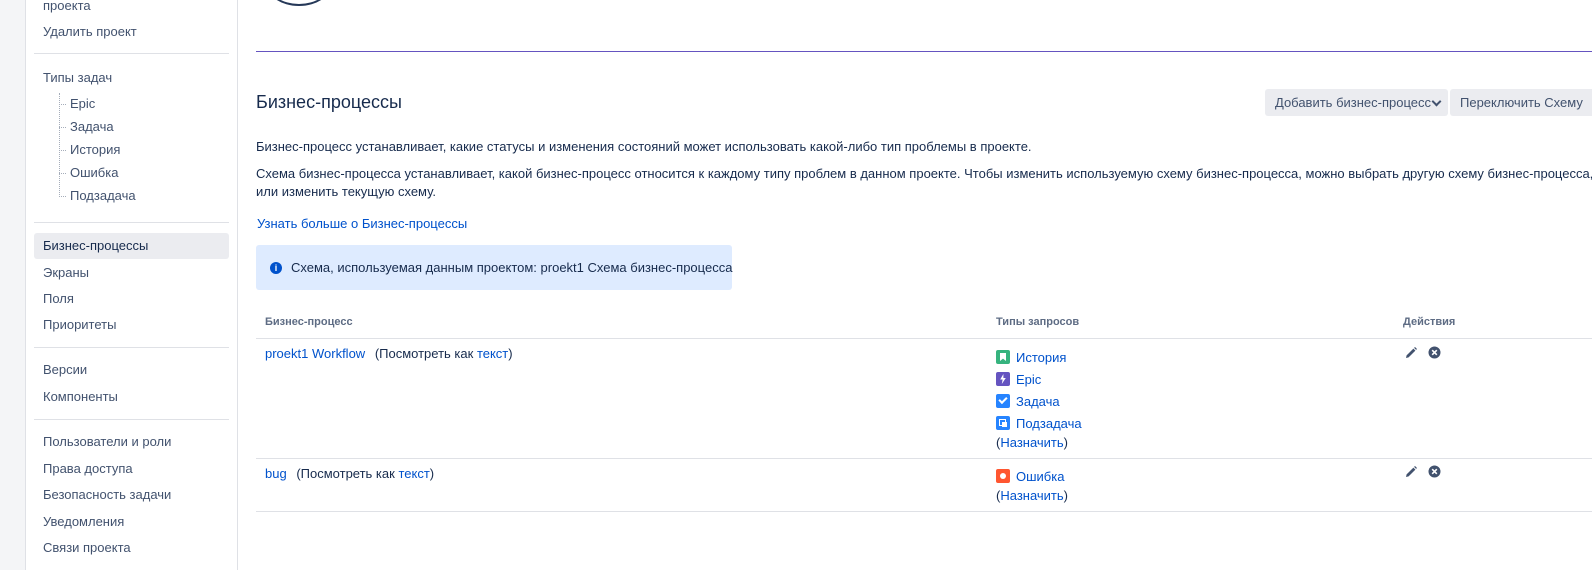 Image resolution: width=1592 pixels, height=570 pixels. What do you see at coordinates (103, 196) in the screenshot?
I see `sidebar-item-subtask: Подзадача` at bounding box center [103, 196].